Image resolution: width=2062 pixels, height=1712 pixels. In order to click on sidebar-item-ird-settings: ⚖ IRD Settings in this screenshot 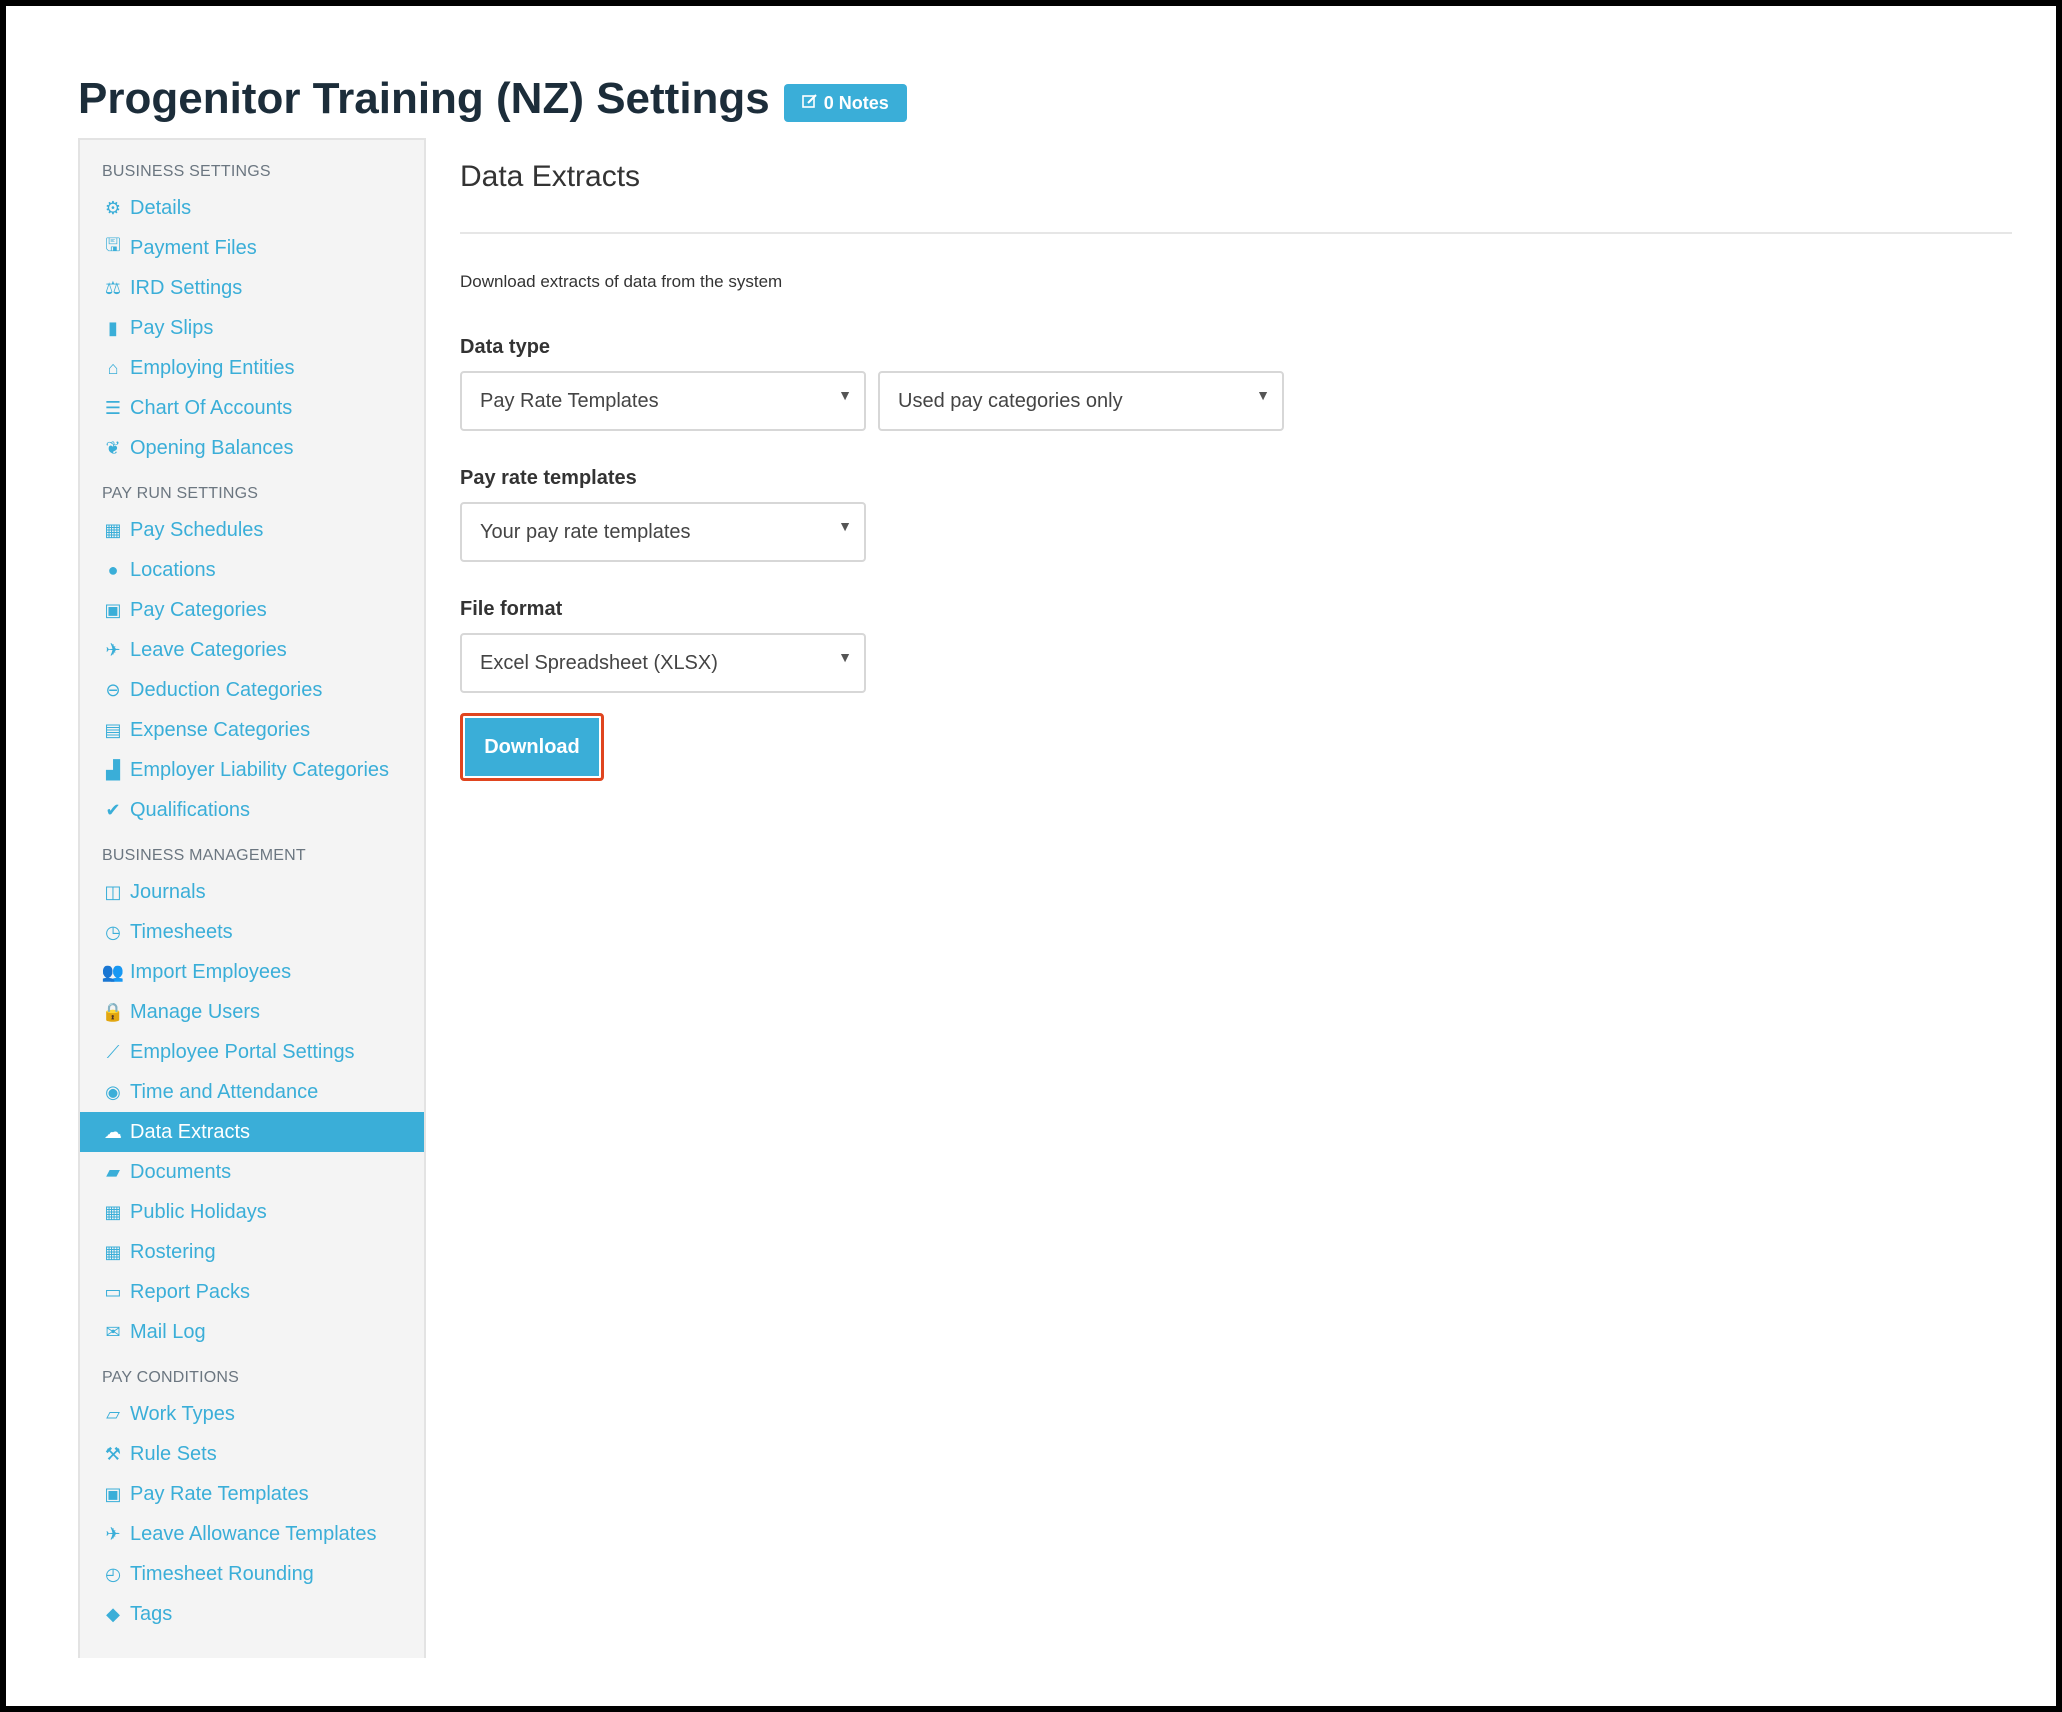, I will do `click(252, 288)`.